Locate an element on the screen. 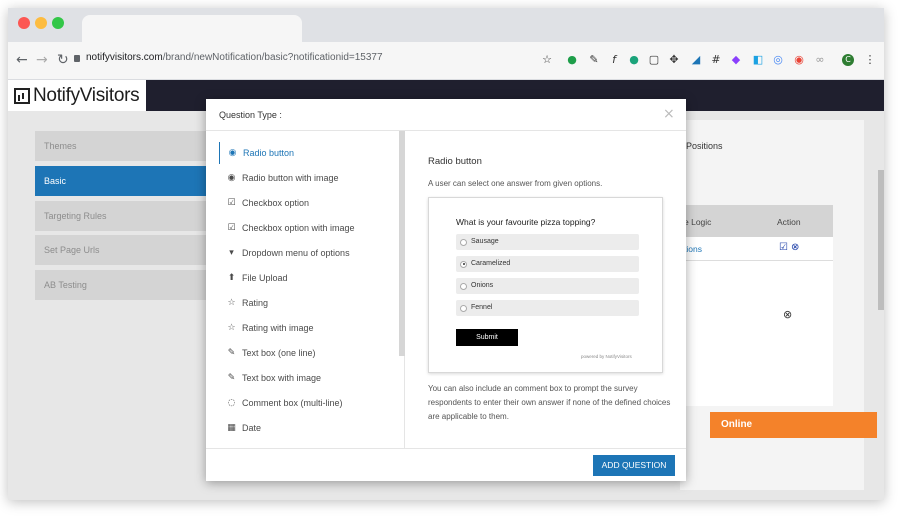 This screenshot has width=910, height=532. reload-icon: ↻ is located at coordinates (63, 60).